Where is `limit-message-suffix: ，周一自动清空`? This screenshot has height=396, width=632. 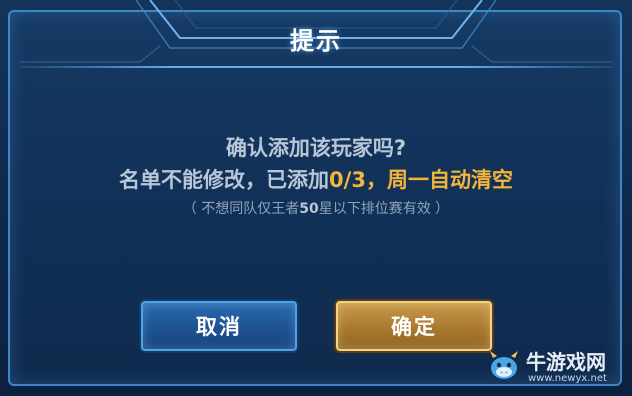 limit-message-suffix: ，周一自动清空 is located at coordinates (439, 180).